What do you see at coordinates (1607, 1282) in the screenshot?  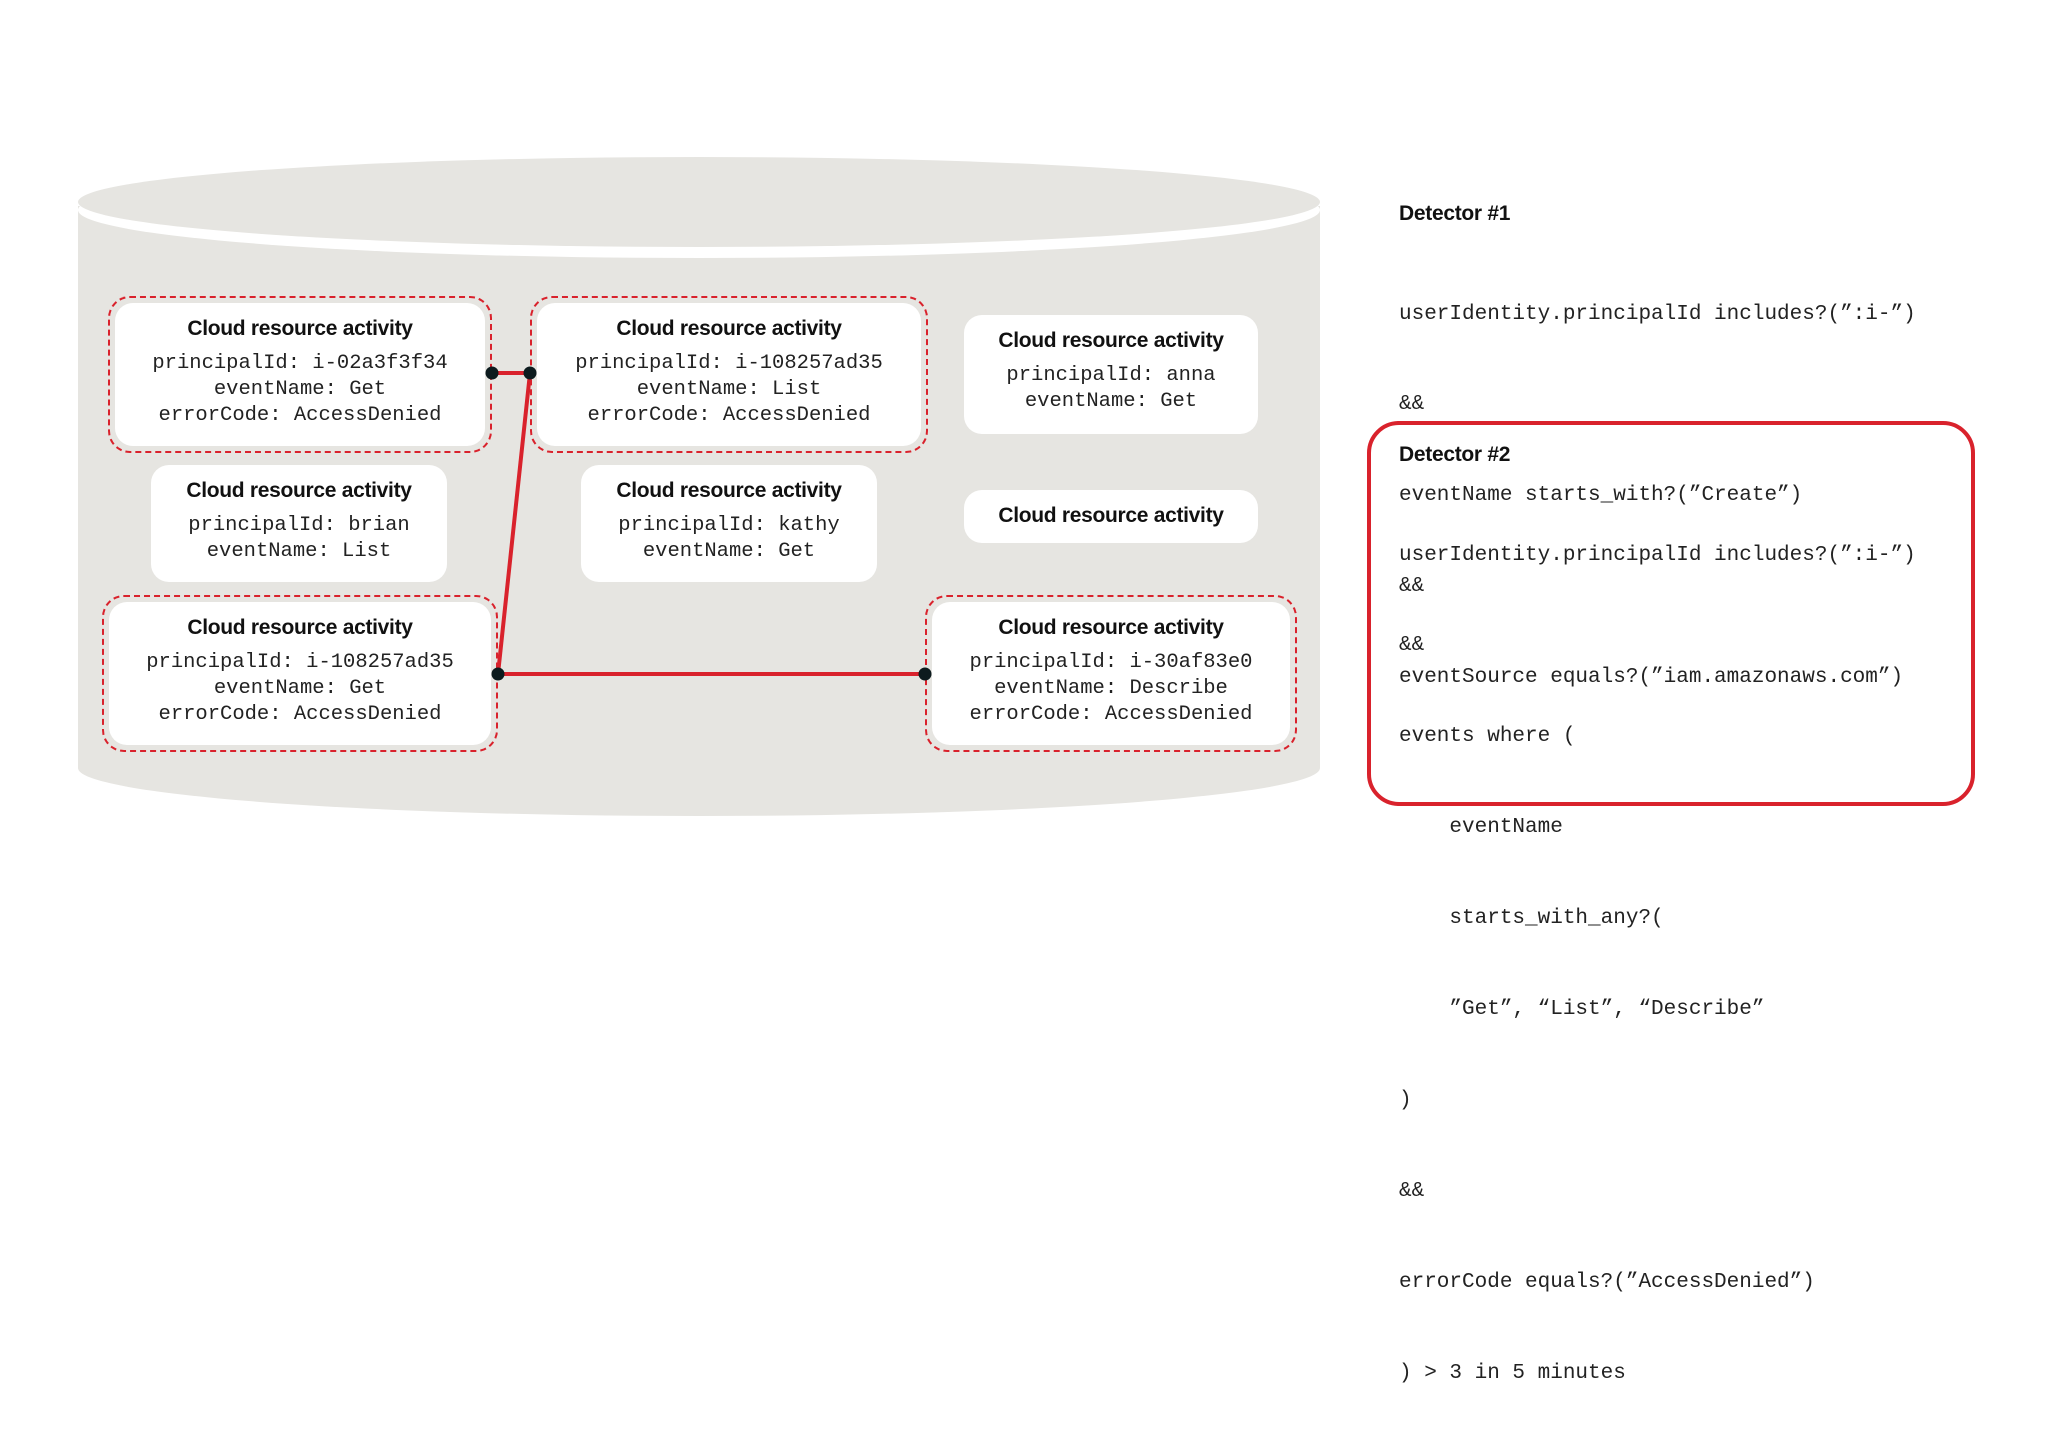 I see `code-line: errorCode equals?(”AccessDenied”)` at bounding box center [1607, 1282].